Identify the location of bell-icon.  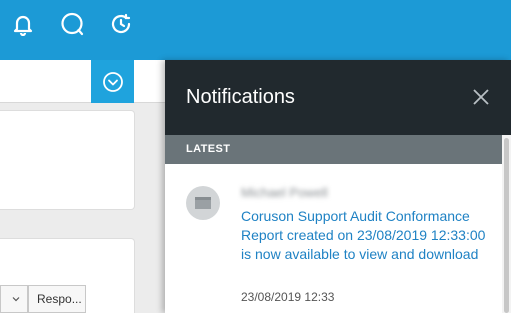
(23, 24).